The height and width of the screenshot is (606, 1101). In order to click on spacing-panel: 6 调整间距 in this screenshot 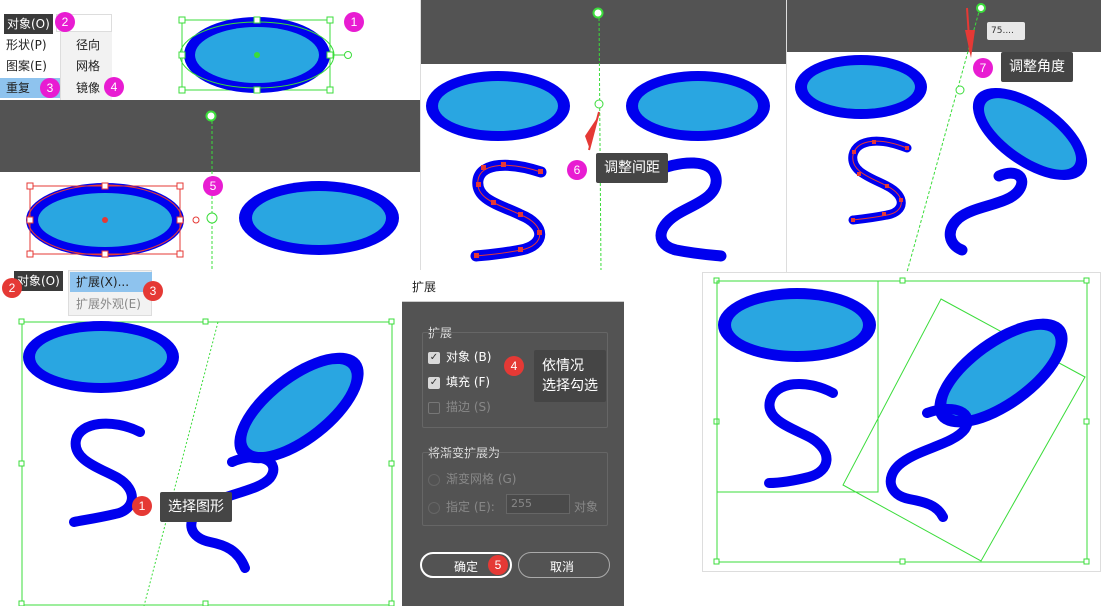, I will do `click(603, 136)`.